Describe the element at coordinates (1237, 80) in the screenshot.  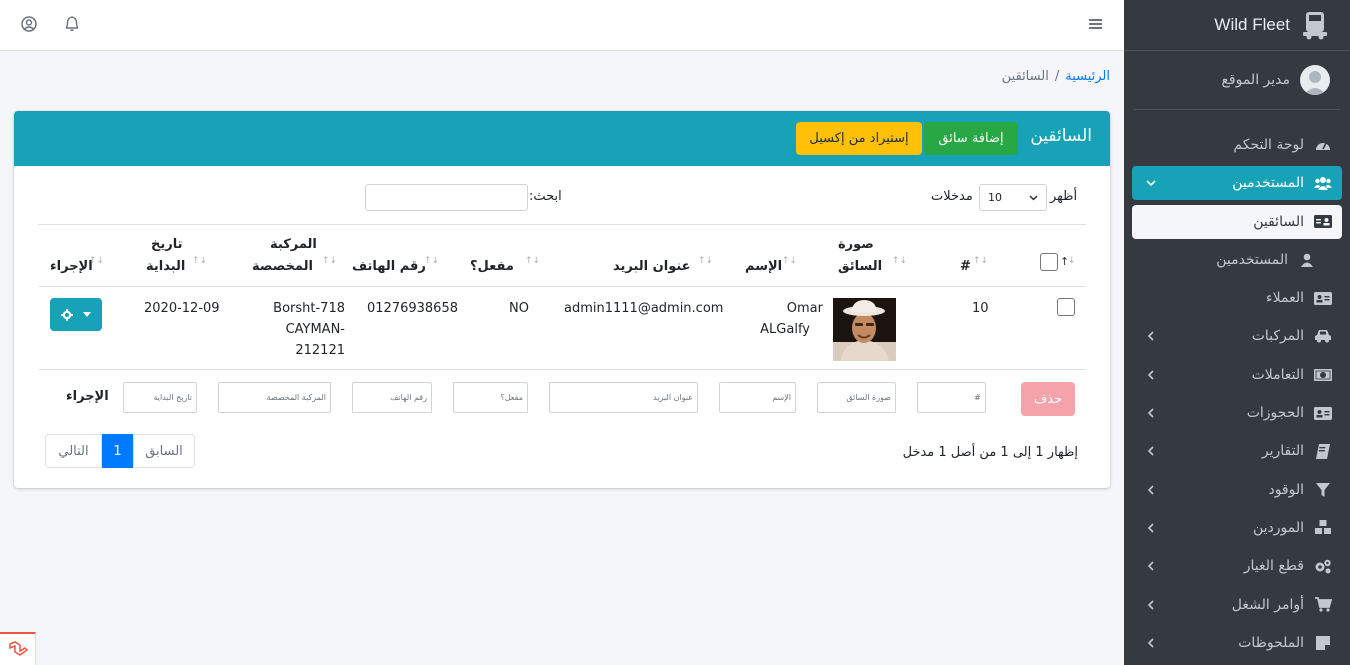
I see `user-panel: مدير الموقع` at that location.